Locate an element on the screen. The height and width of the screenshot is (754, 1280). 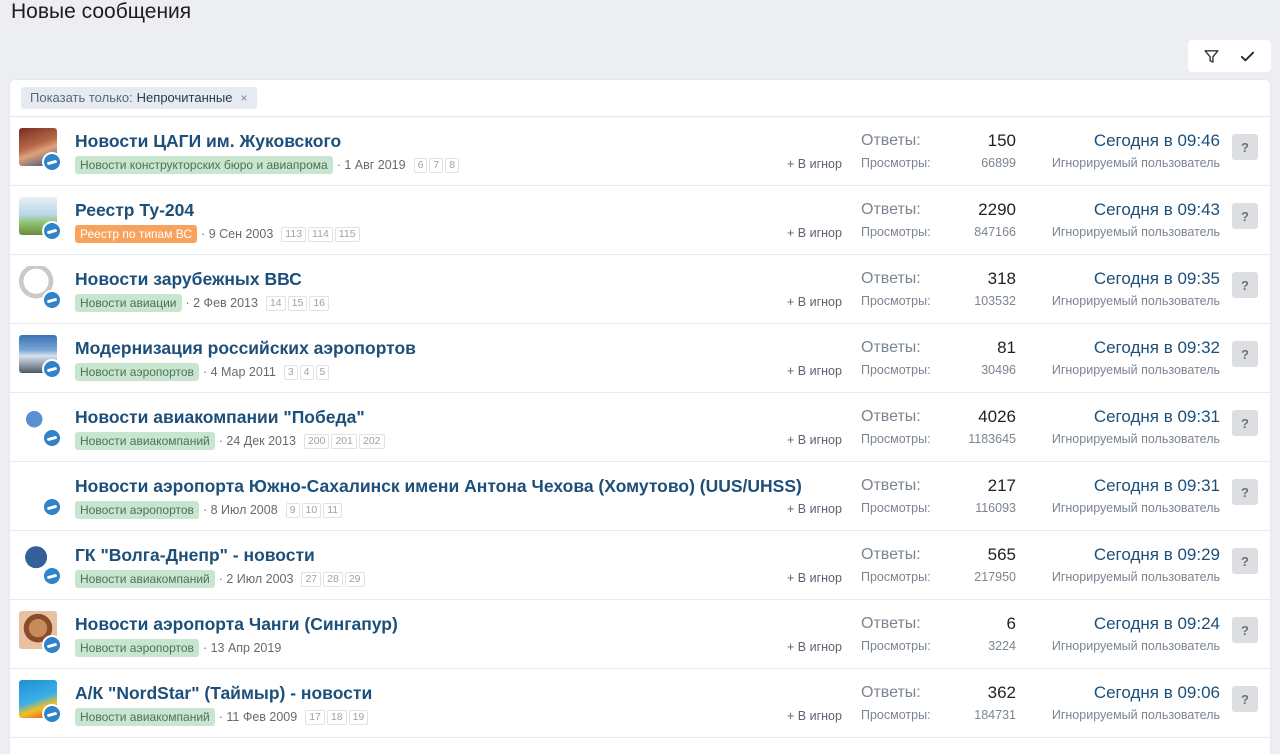
page-nav: 14 15 16 is located at coordinates (297, 303).